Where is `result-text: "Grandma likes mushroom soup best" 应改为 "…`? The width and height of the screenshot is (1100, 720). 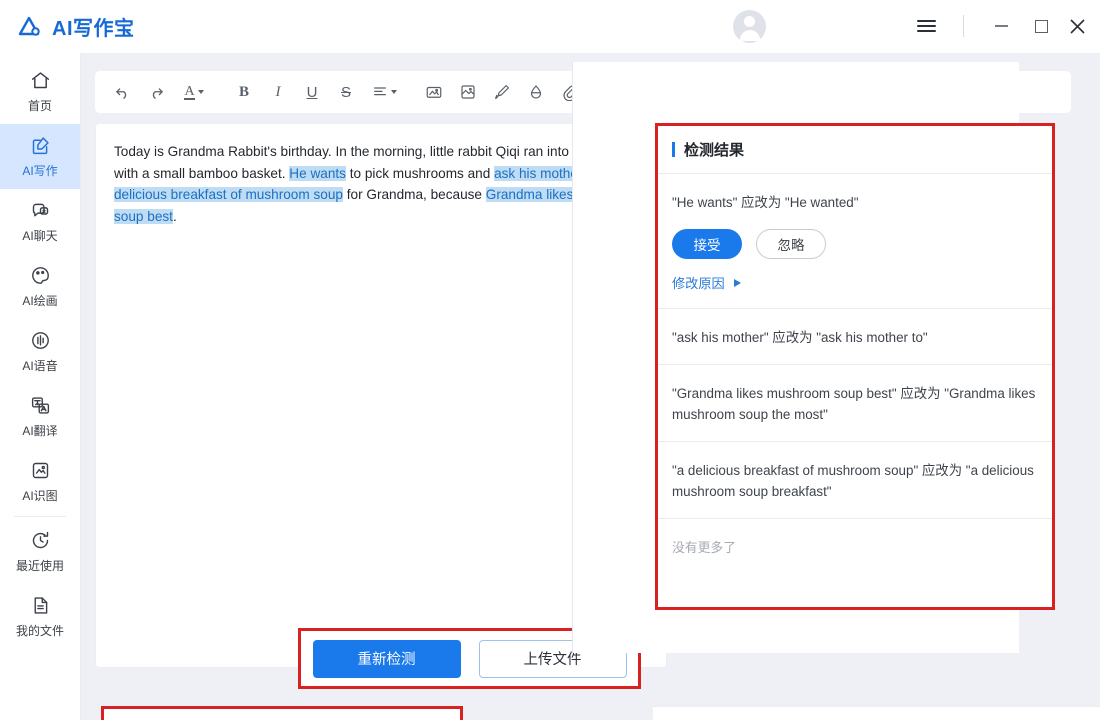
result-text: "Grandma likes mushroom soup best" 应改为 "… is located at coordinates (854, 404).